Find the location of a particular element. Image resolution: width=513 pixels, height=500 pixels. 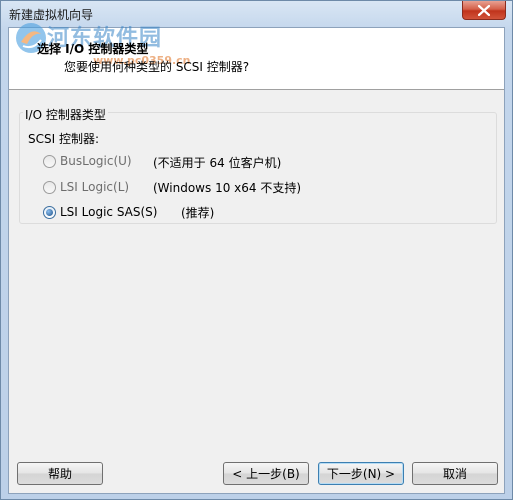

wizard-footer: 帮助 < 上一步(B) 下一步(N) > 取消 is located at coordinates (256, 470).